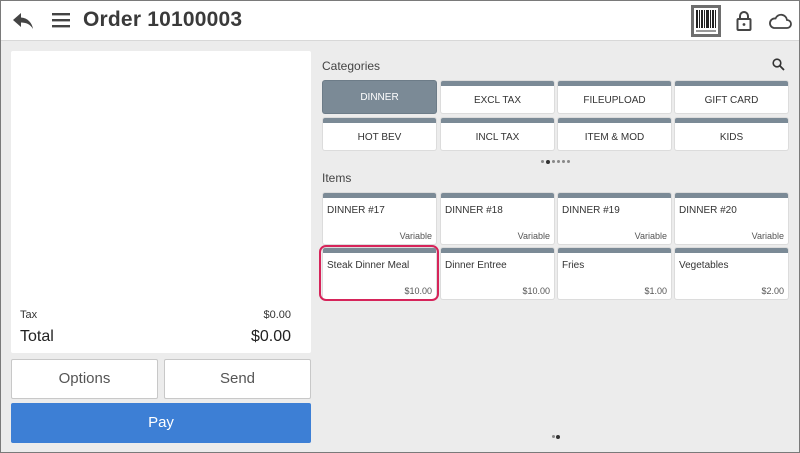  What do you see at coordinates (379, 273) in the screenshot?
I see `item-tile-steak-dinner-meal: Steak Dinner Meal $10.00` at bounding box center [379, 273].